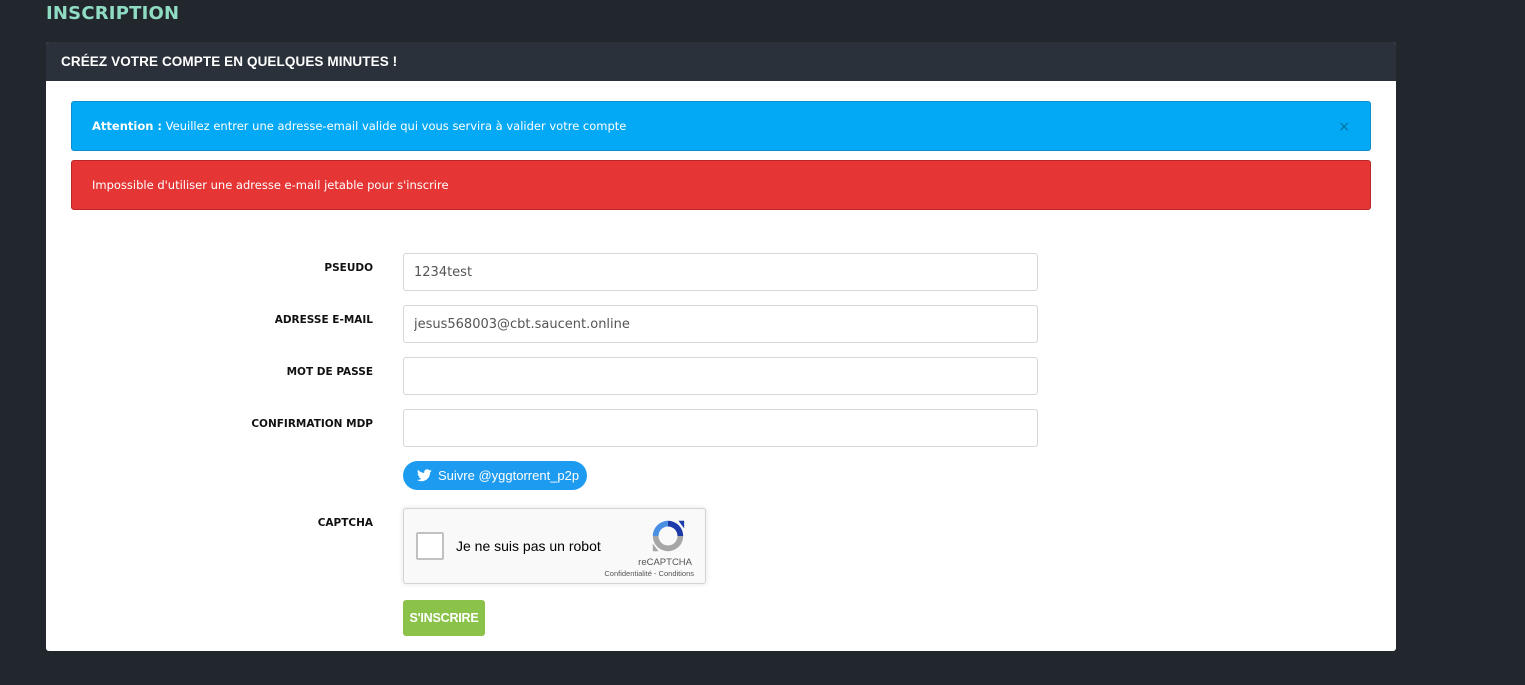  I want to click on password-confirm-input, so click(720, 428).